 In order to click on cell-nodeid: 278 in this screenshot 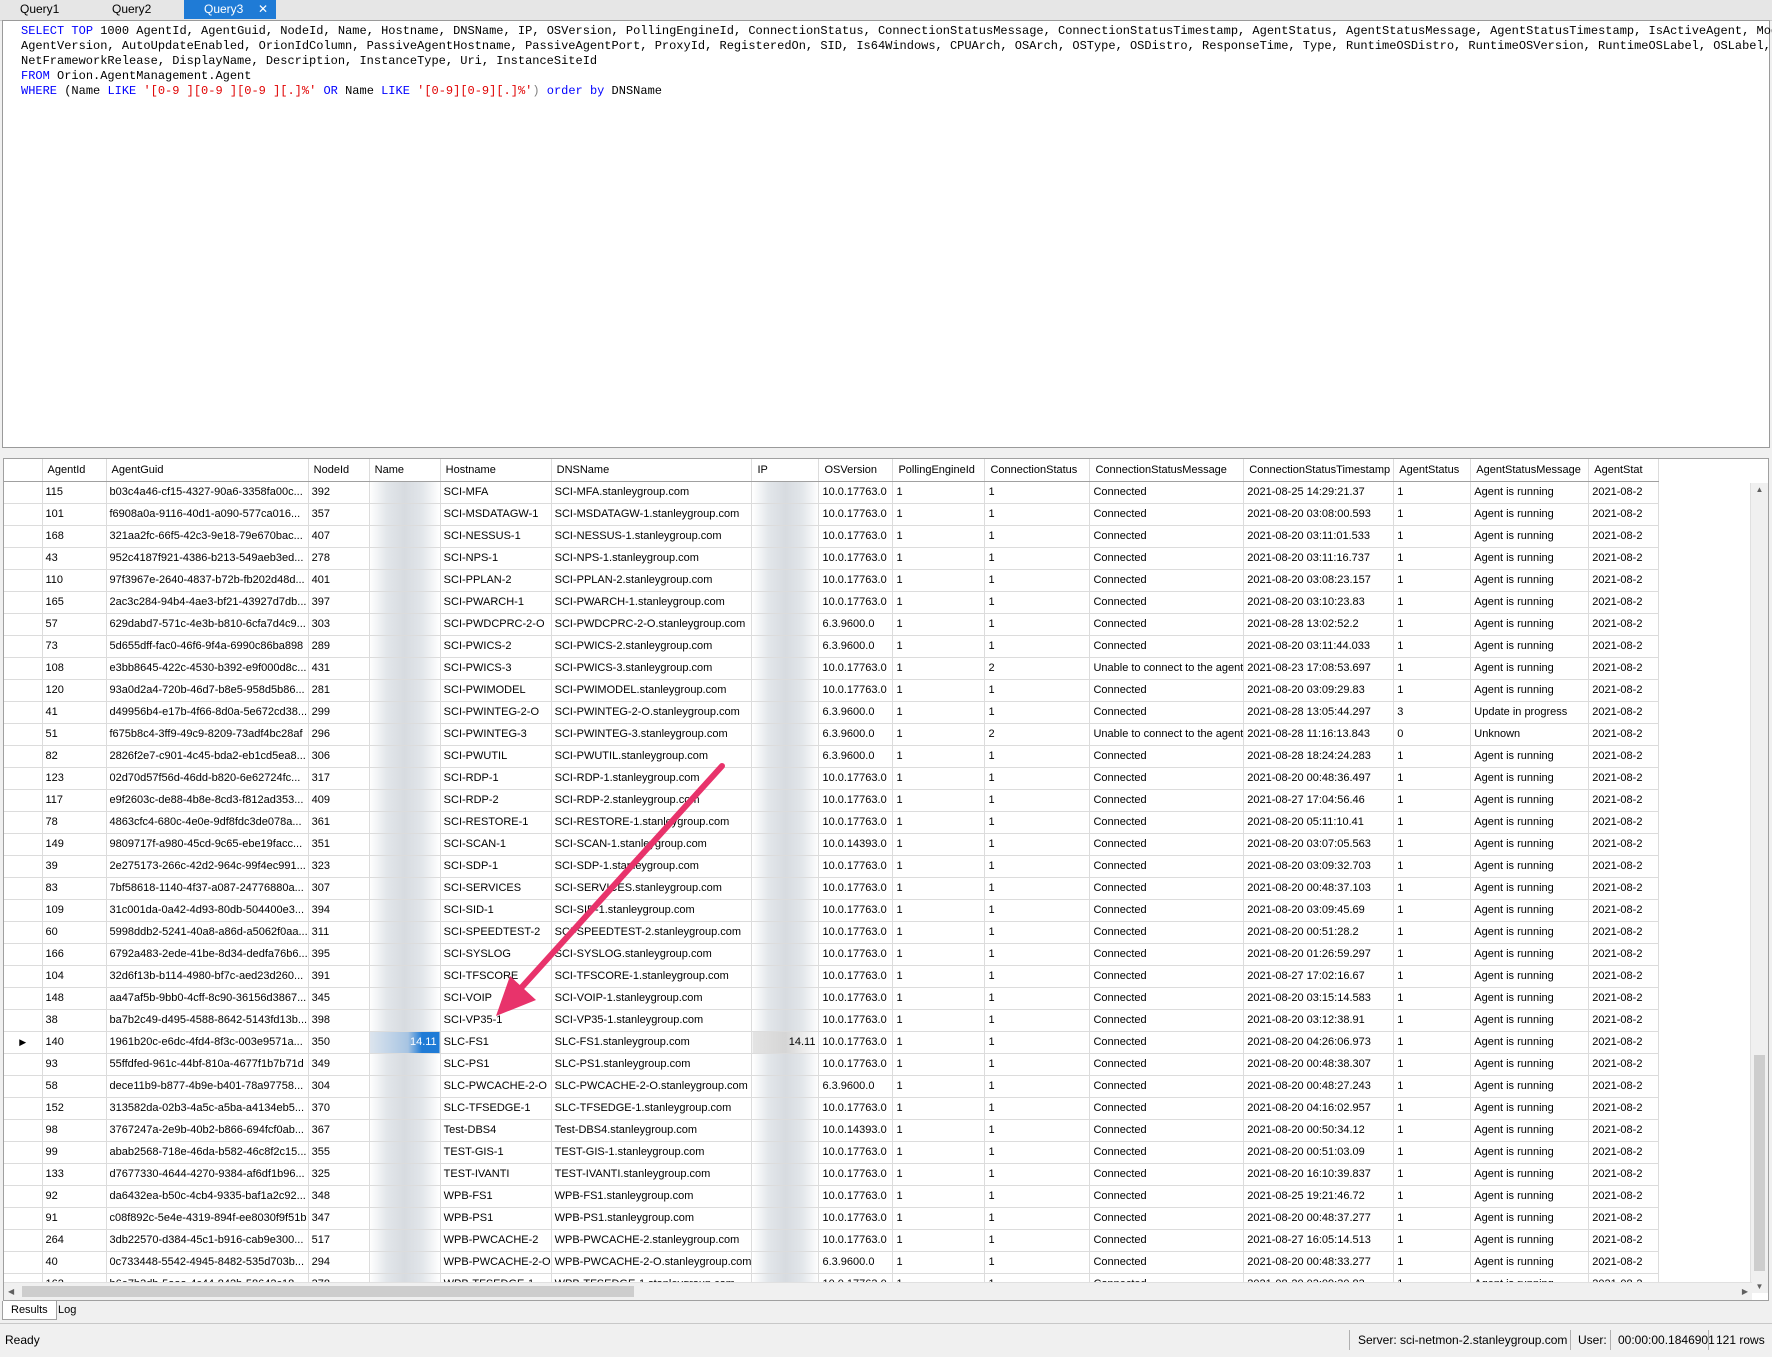, I will do `click(339, 558)`.